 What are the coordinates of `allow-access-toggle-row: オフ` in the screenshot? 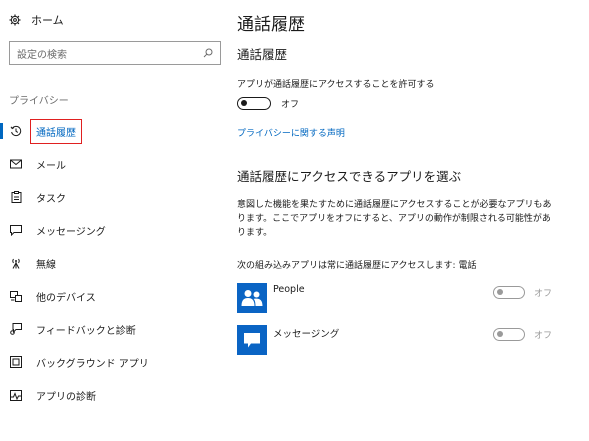 It's located at (268, 103).